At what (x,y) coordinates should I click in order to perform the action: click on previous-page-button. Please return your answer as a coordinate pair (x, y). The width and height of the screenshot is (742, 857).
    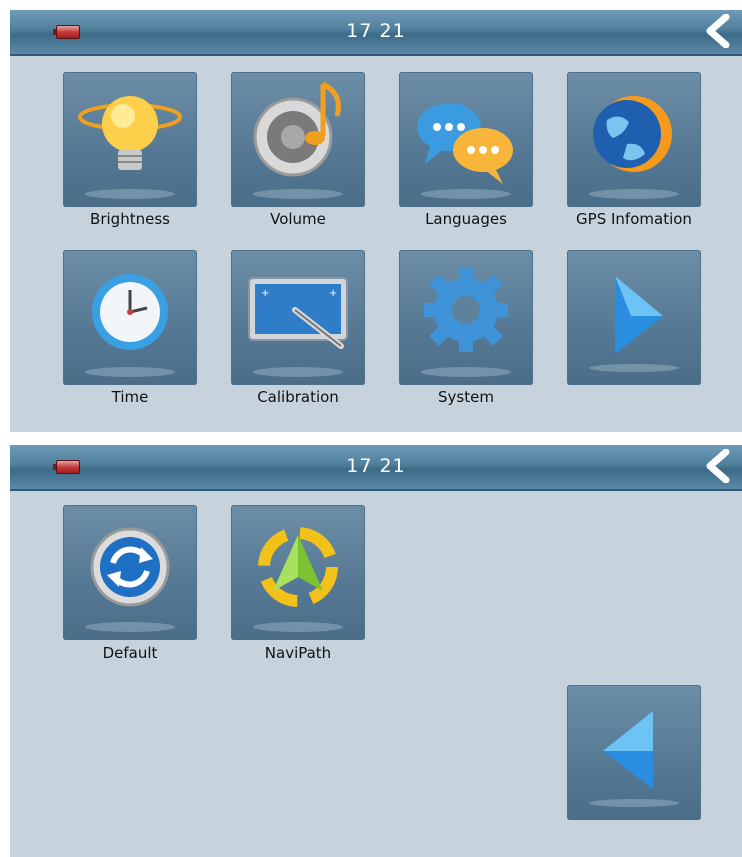
    Looking at the image, I should click on (634, 752).